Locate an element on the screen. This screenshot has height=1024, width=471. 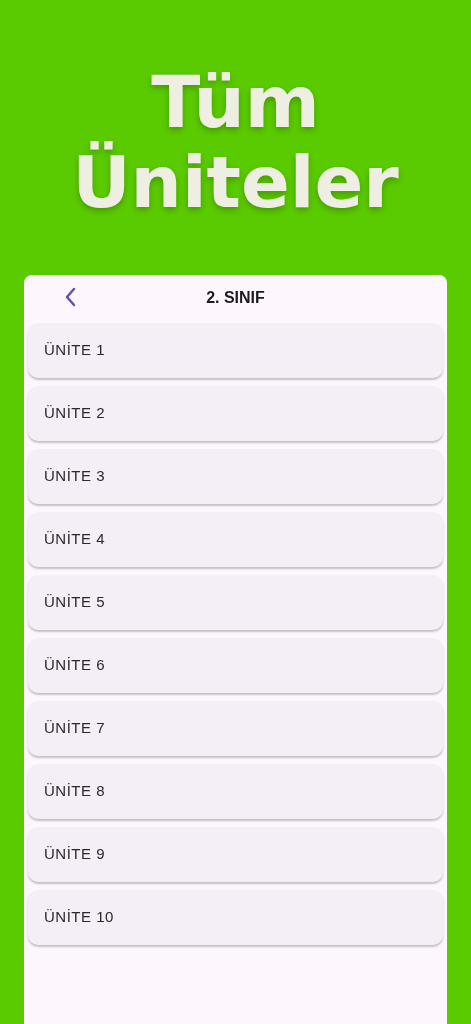
unit-list-item: ÜNİTE 3 is located at coordinates (235, 476).